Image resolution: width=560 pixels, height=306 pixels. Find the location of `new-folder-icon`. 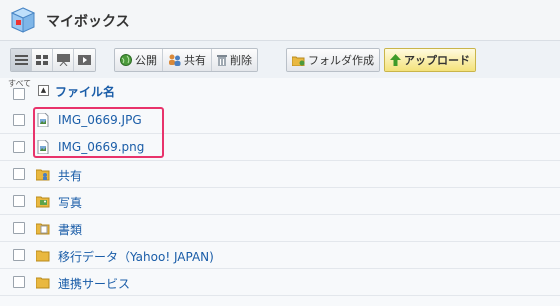

new-folder-icon is located at coordinates (298, 61).